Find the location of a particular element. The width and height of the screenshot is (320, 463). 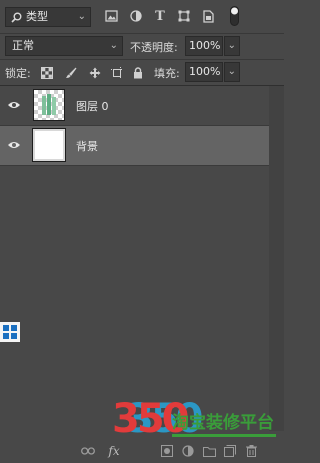

filter-type-layer-icon: T is located at coordinates (160, 16).